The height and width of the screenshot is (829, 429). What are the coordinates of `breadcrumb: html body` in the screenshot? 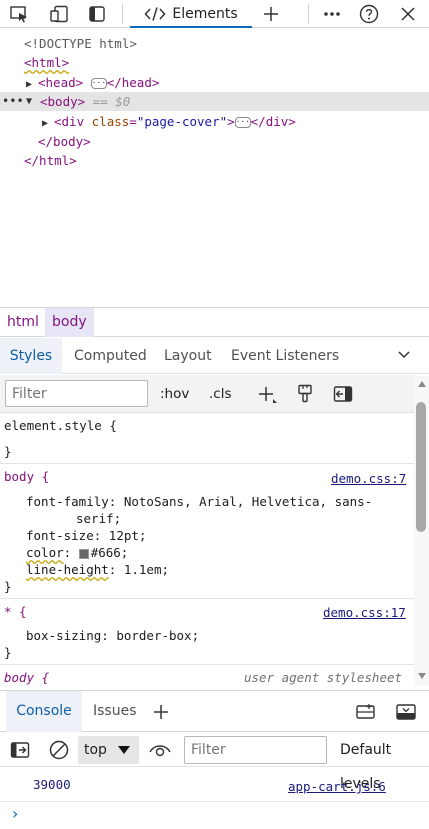 It's located at (214, 322).